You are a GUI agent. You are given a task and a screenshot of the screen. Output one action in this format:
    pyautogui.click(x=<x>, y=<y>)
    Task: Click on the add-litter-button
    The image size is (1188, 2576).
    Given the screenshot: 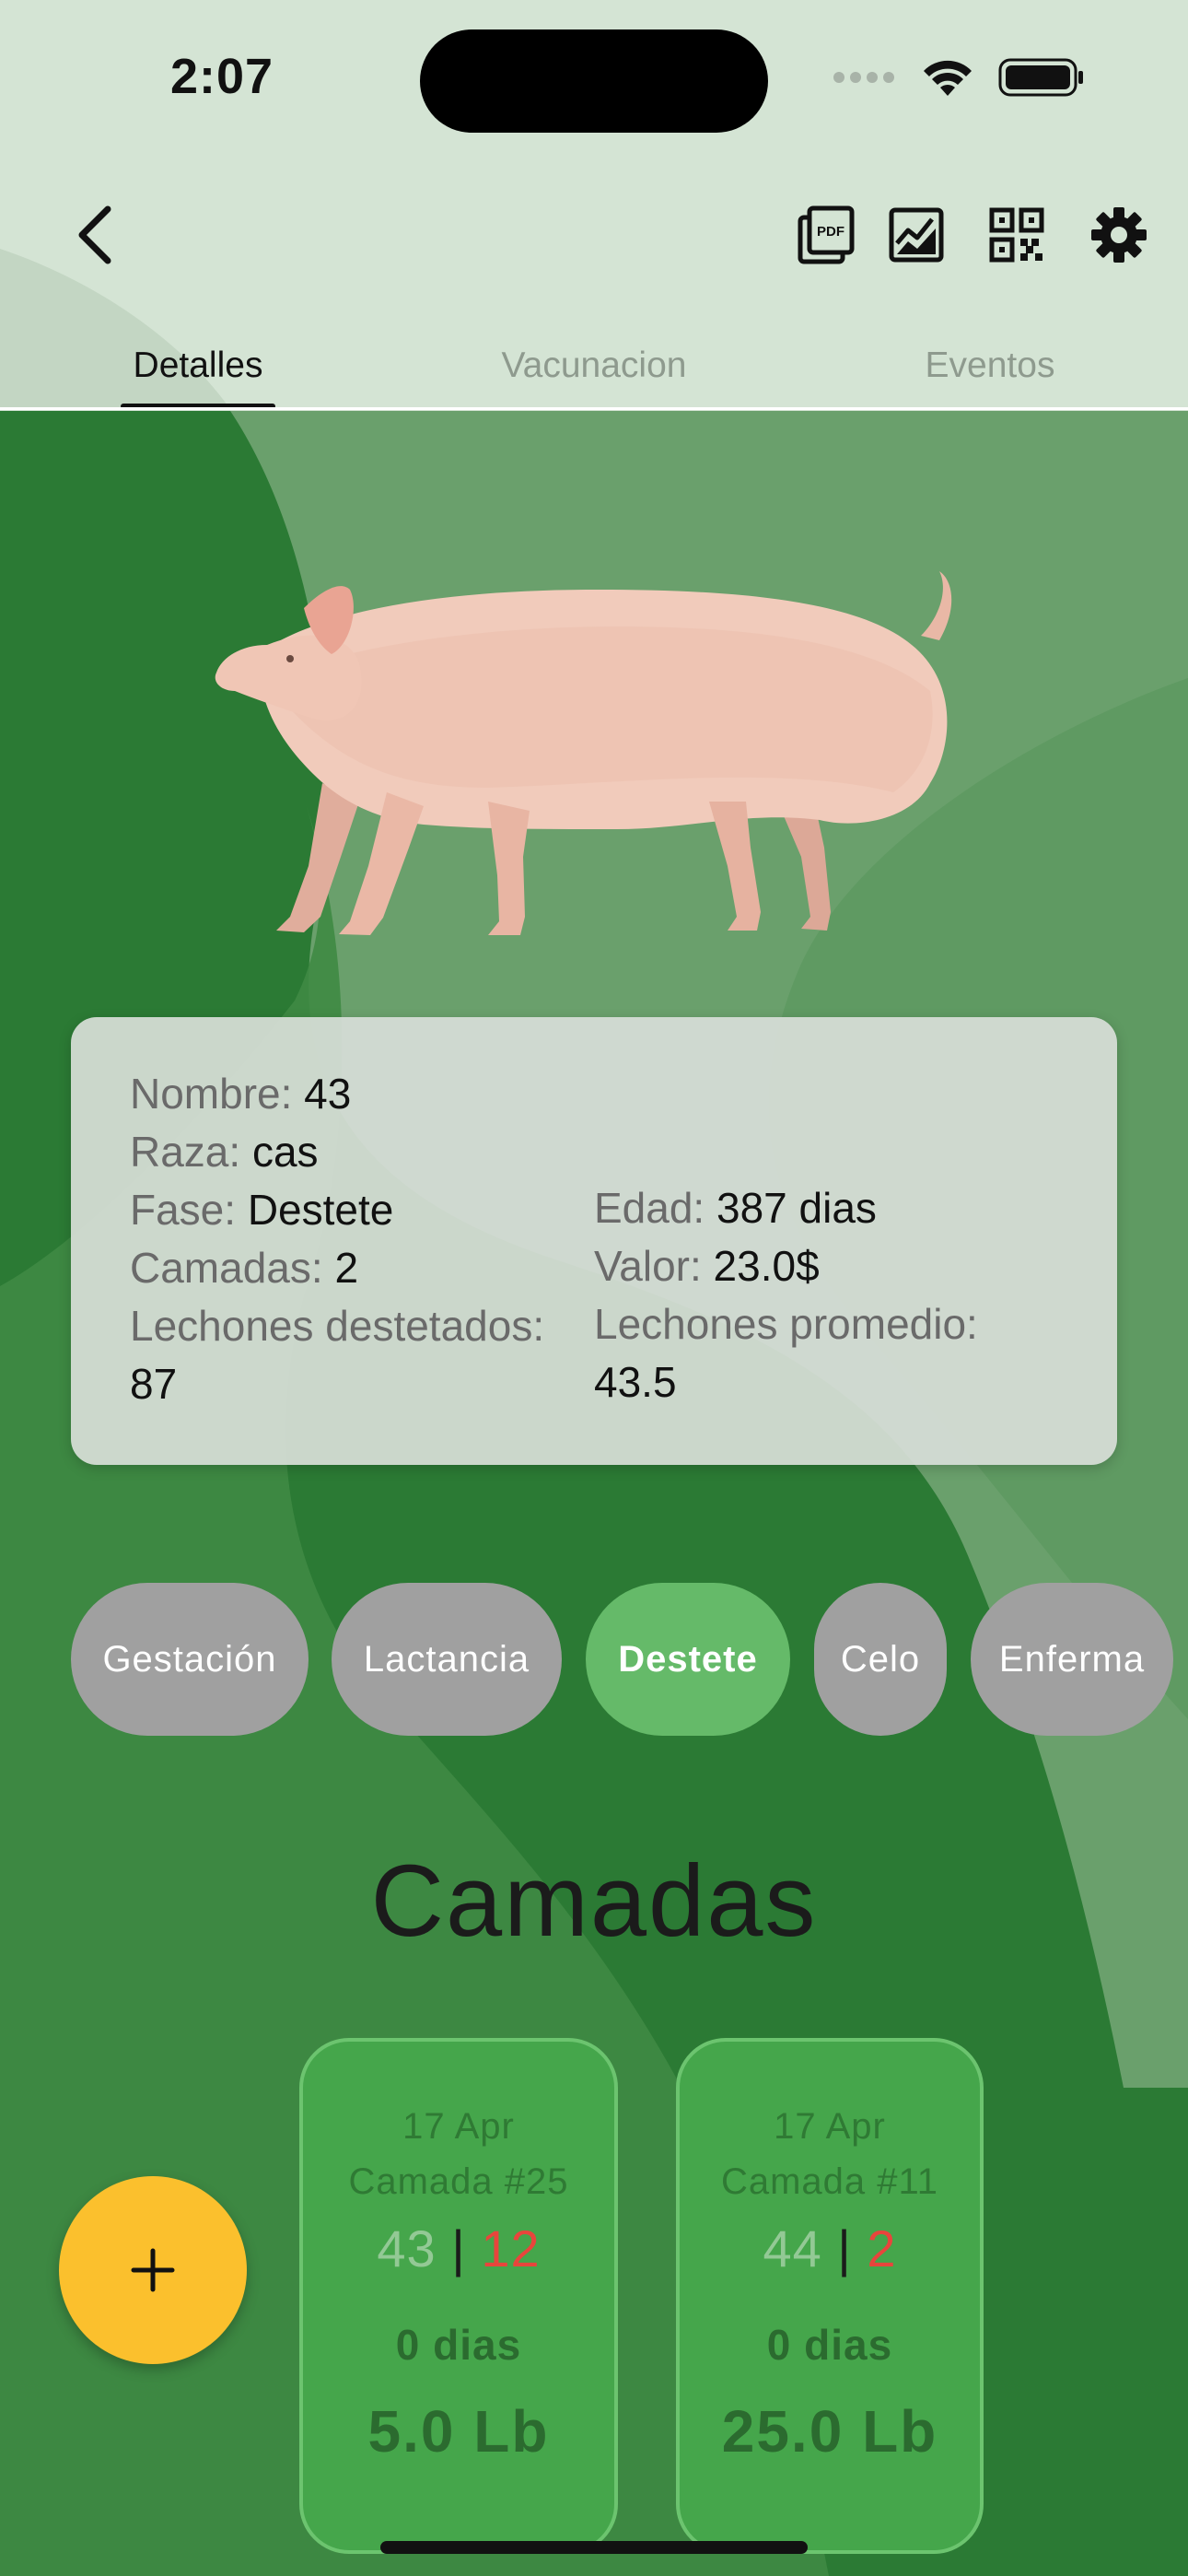 What is the action you would take?
    pyautogui.click(x=153, y=2270)
    